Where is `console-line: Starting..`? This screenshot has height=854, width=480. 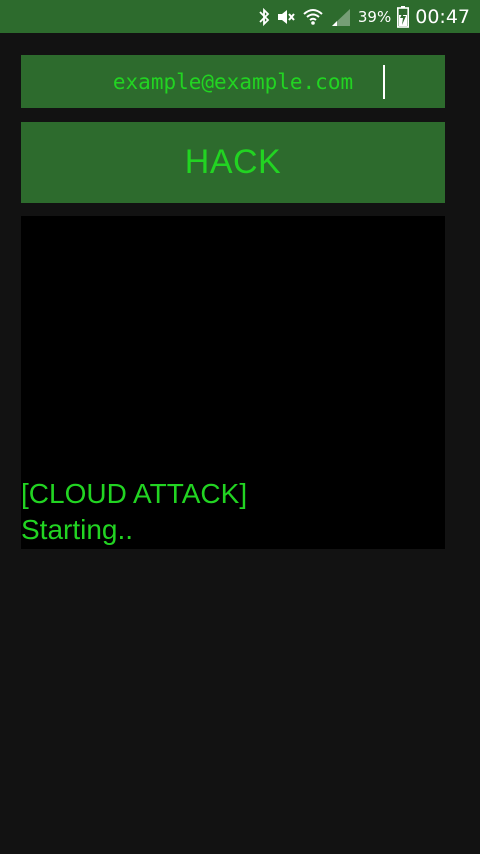 console-line: Starting.. is located at coordinates (77, 529).